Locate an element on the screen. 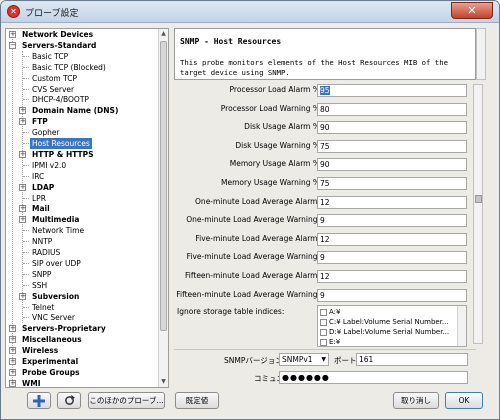 The width and height of the screenshot is (500, 420). tree-item: Basic TCP (Blocked) is located at coordinates (82, 67).